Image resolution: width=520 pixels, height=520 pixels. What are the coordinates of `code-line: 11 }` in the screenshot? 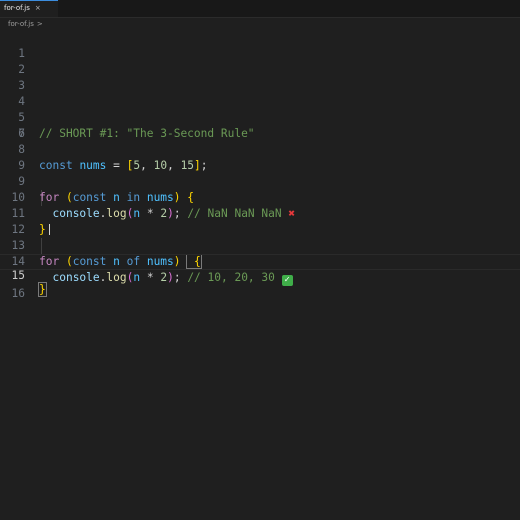 It's located at (260, 213).